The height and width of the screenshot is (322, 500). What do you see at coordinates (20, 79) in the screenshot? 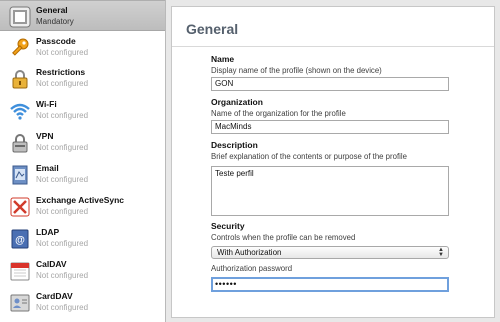
I see `lock-icon` at bounding box center [20, 79].